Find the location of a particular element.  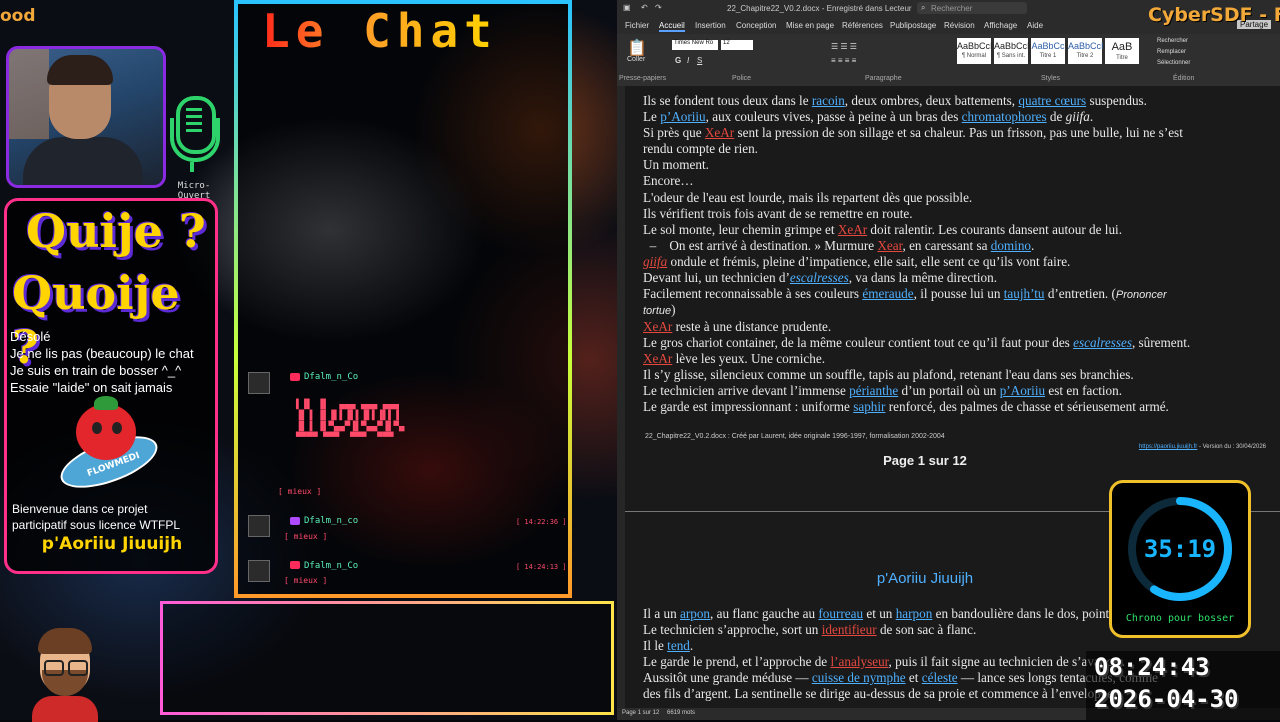

clock-widget: 08:24:43 2026-04-30 is located at coordinates (1183, 685).